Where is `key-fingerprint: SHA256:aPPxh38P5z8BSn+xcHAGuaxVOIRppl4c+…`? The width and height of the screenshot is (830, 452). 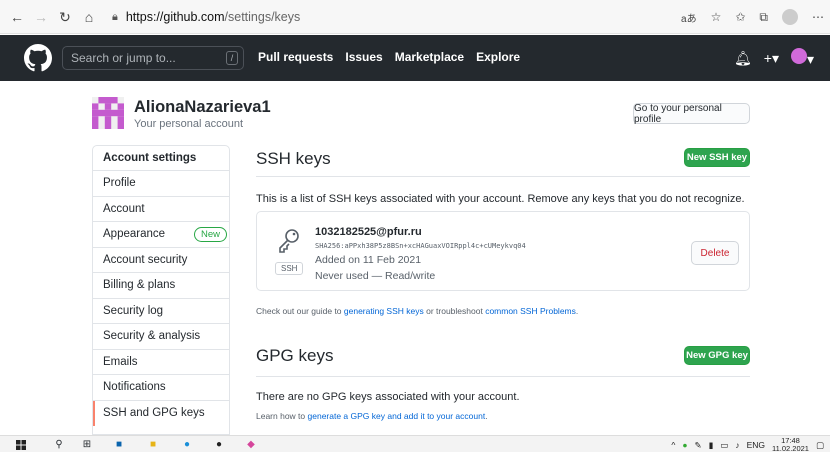 key-fingerprint: SHA256:aPPxh38P5z8BSn+xcHAGuaxVOIRppl4c+… is located at coordinates (420, 246).